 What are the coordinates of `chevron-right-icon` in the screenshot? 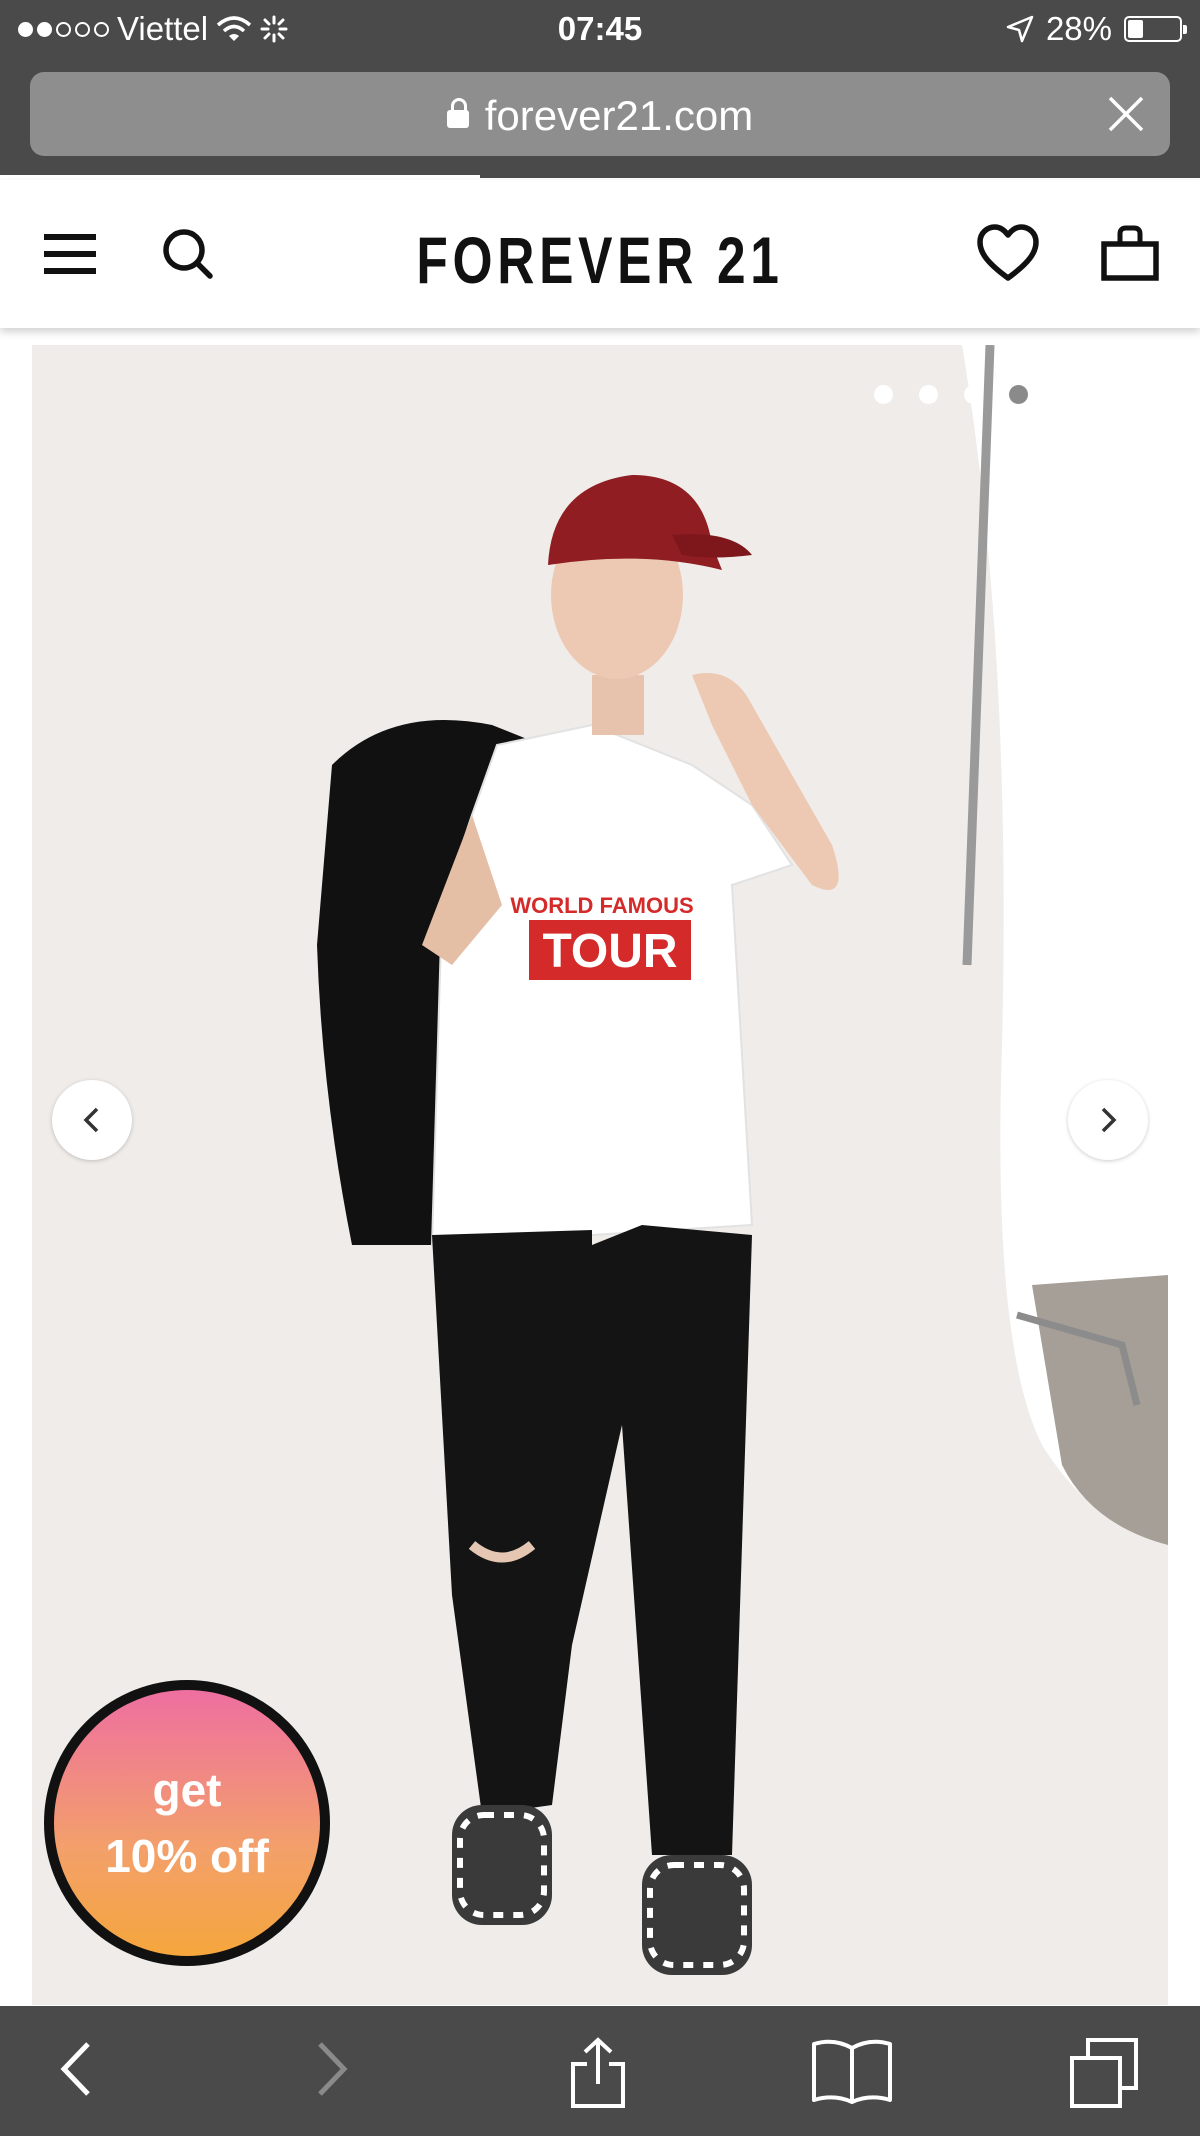 It's located at (1109, 1120).